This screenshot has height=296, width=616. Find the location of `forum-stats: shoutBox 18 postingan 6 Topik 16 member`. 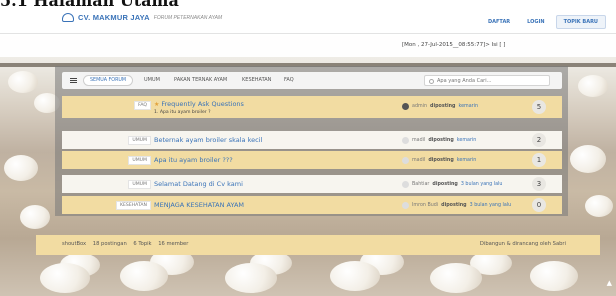

forum-stats: shoutBox 18 postingan 6 Topik 16 member is located at coordinates (127, 244).